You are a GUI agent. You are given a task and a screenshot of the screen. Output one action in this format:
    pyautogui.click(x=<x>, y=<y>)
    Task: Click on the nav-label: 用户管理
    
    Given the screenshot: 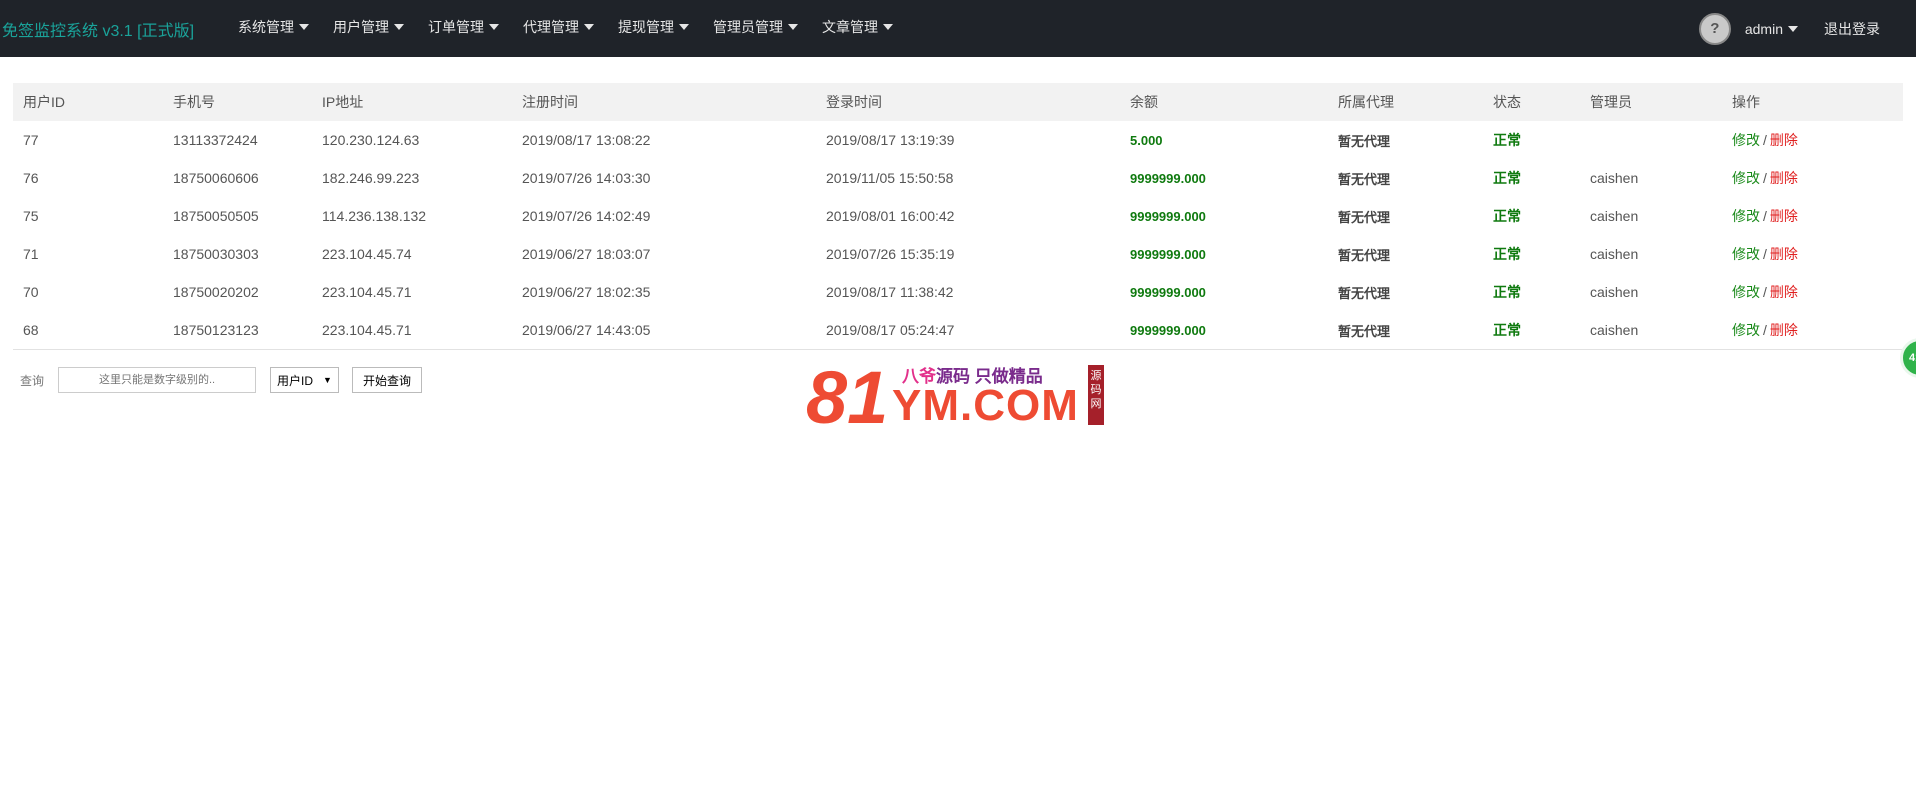 What is the action you would take?
    pyautogui.click(x=361, y=27)
    